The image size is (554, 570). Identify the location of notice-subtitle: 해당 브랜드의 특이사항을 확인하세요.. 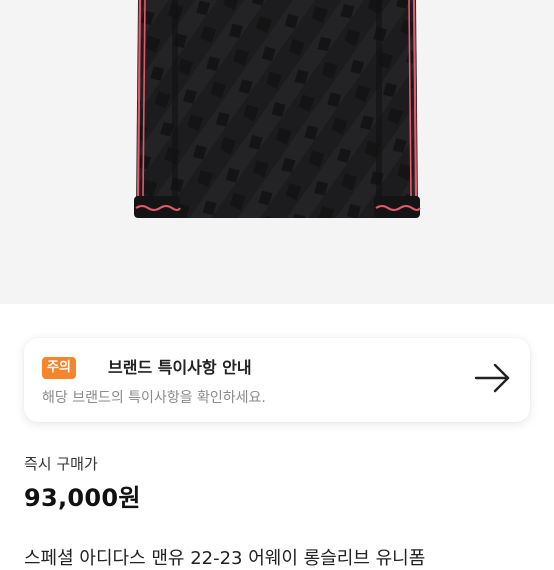
(154, 398).